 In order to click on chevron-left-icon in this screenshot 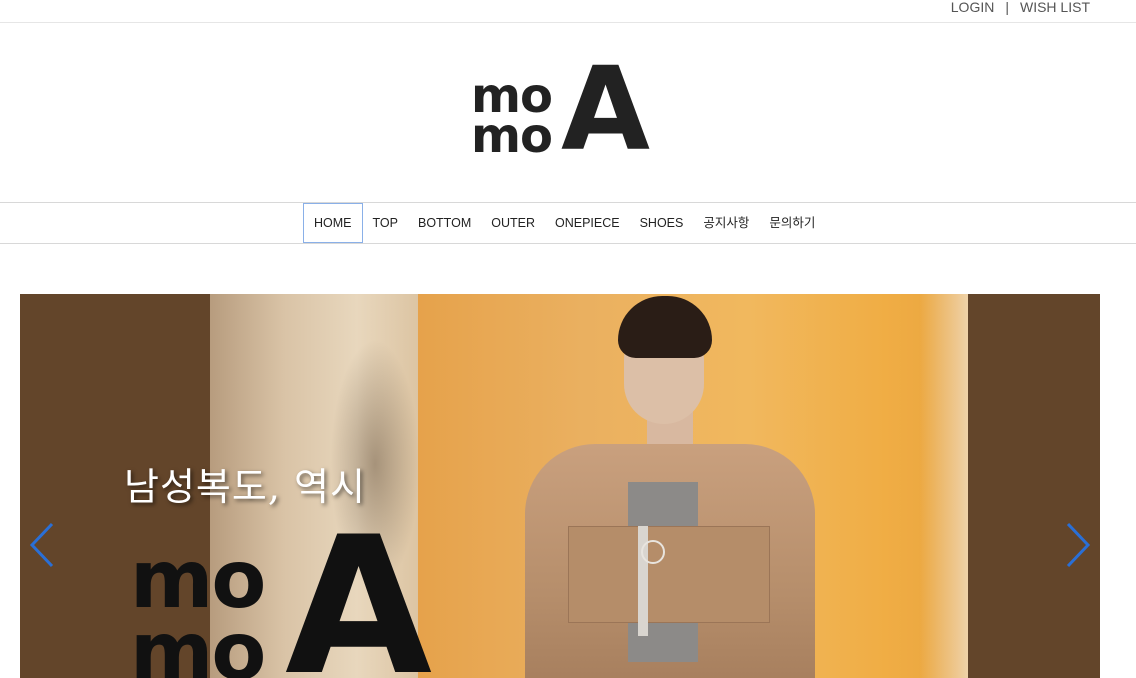, I will do `click(41, 545)`.